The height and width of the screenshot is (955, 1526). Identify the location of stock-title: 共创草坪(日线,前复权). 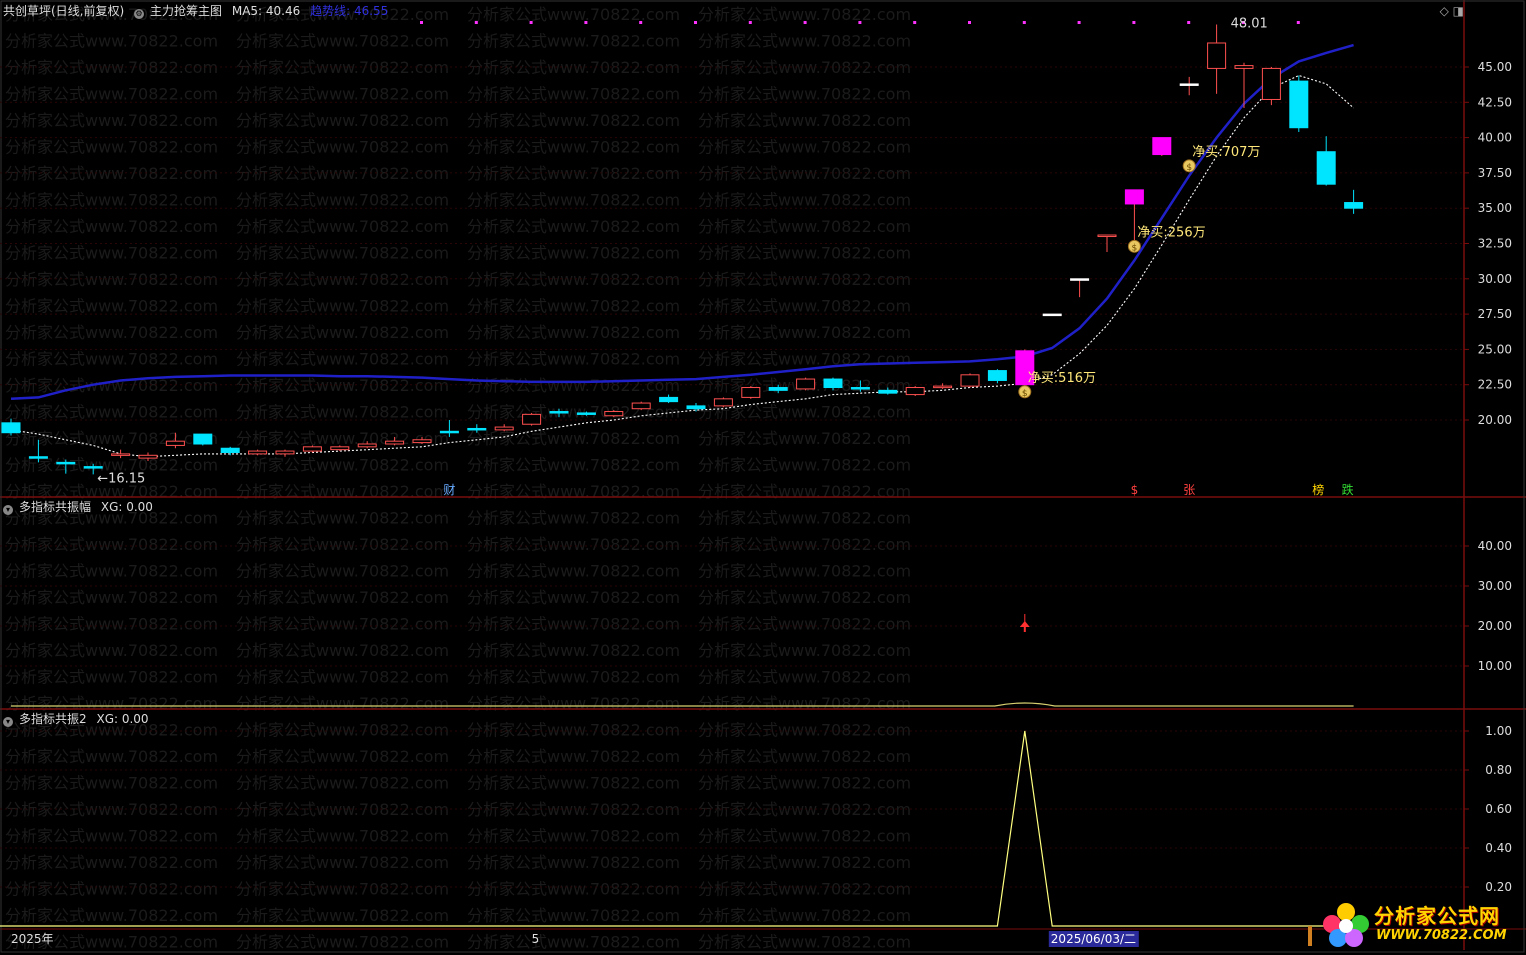
(63, 11).